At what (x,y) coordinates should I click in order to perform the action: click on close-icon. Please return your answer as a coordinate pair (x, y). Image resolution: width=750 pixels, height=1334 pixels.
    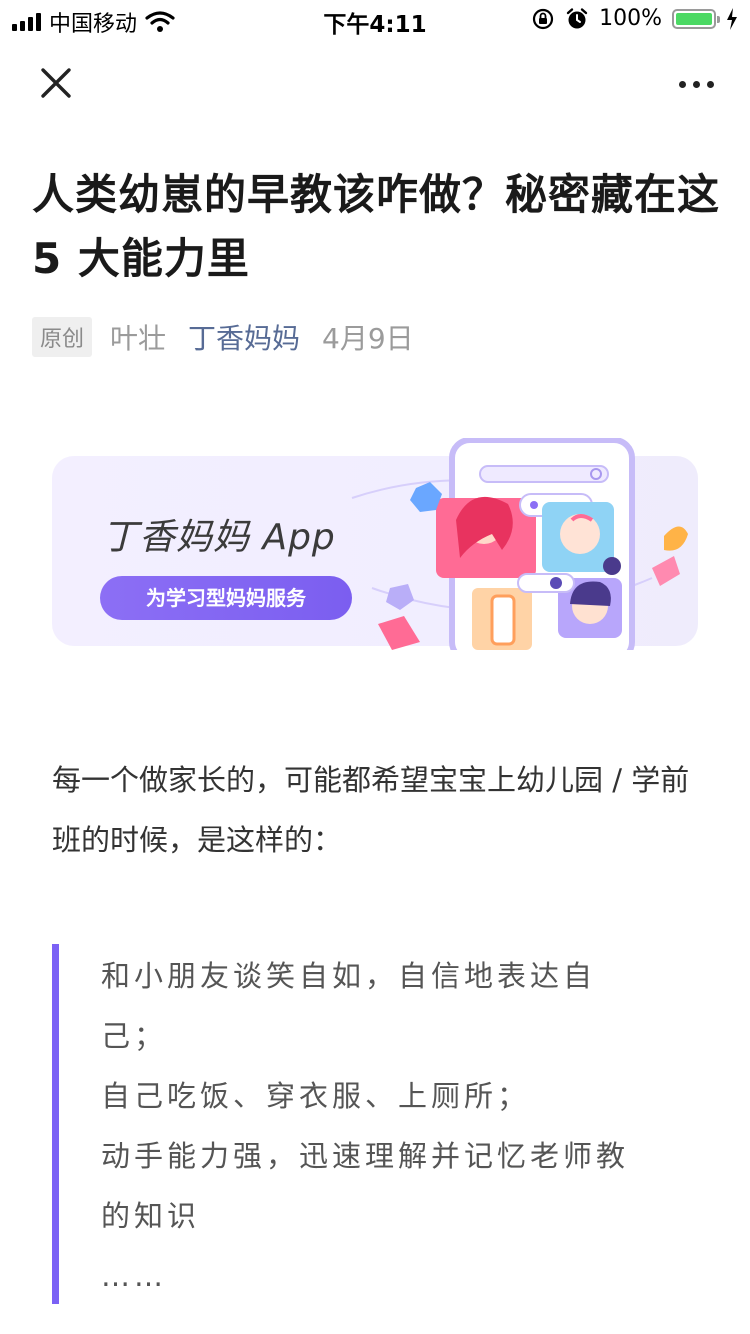
    Looking at the image, I should click on (56, 83).